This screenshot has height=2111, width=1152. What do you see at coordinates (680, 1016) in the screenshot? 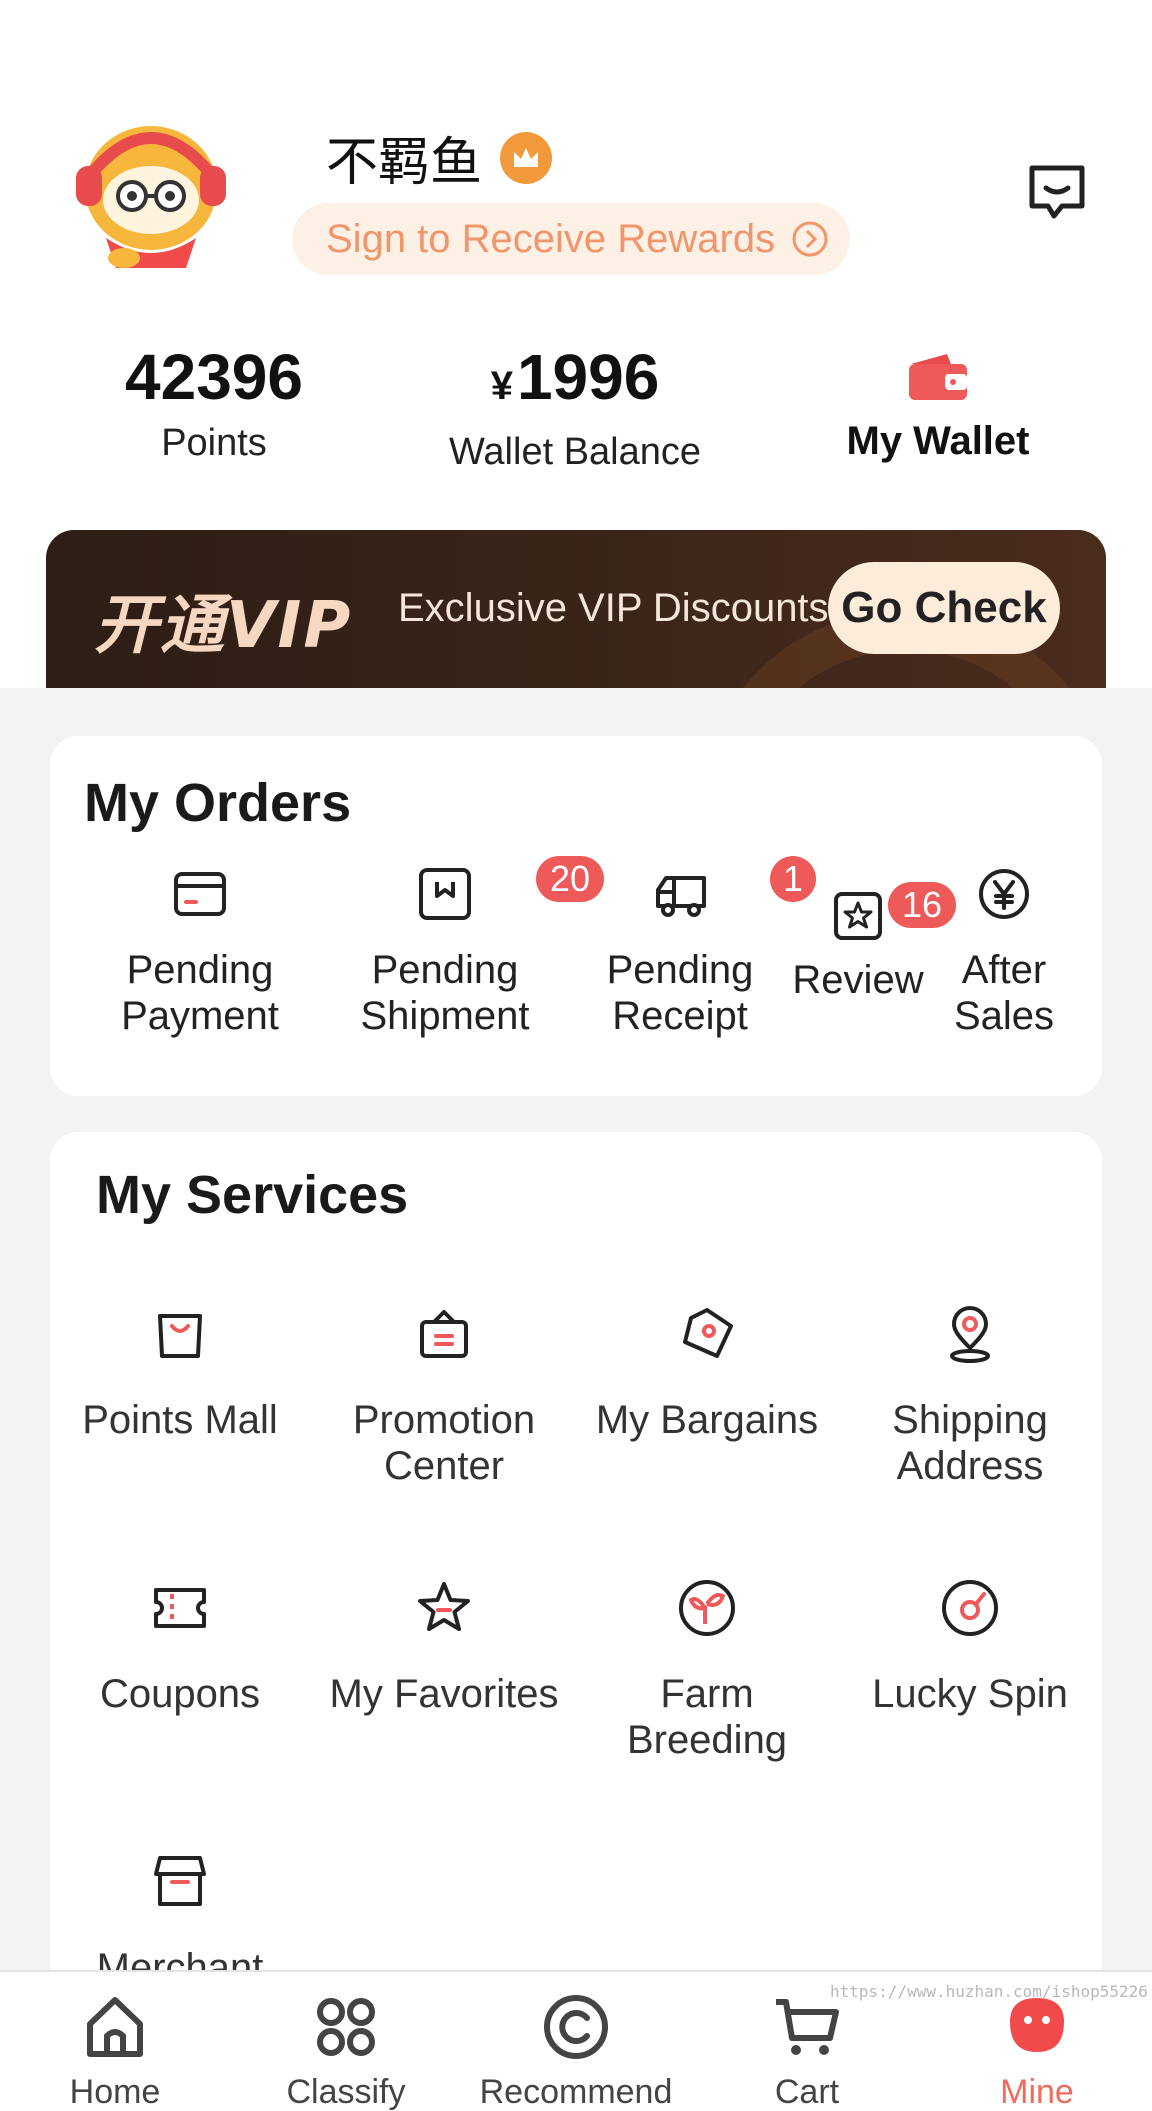
I see `order-label-line2: Receipt` at bounding box center [680, 1016].